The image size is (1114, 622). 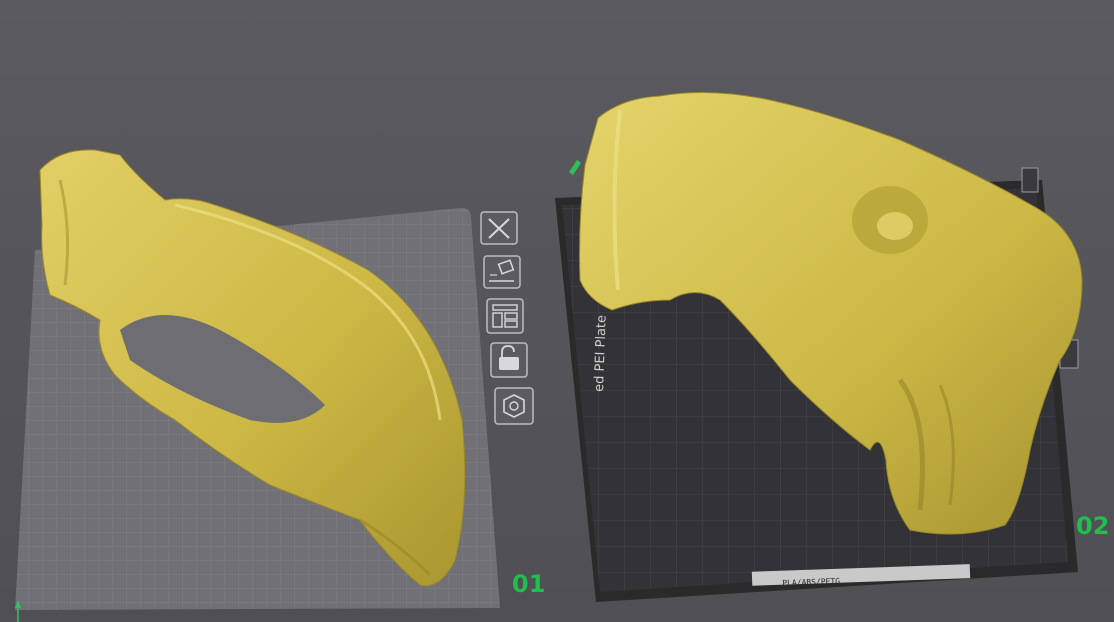 What do you see at coordinates (1092, 526) in the screenshot?
I see `plate-02-label: 02` at bounding box center [1092, 526].